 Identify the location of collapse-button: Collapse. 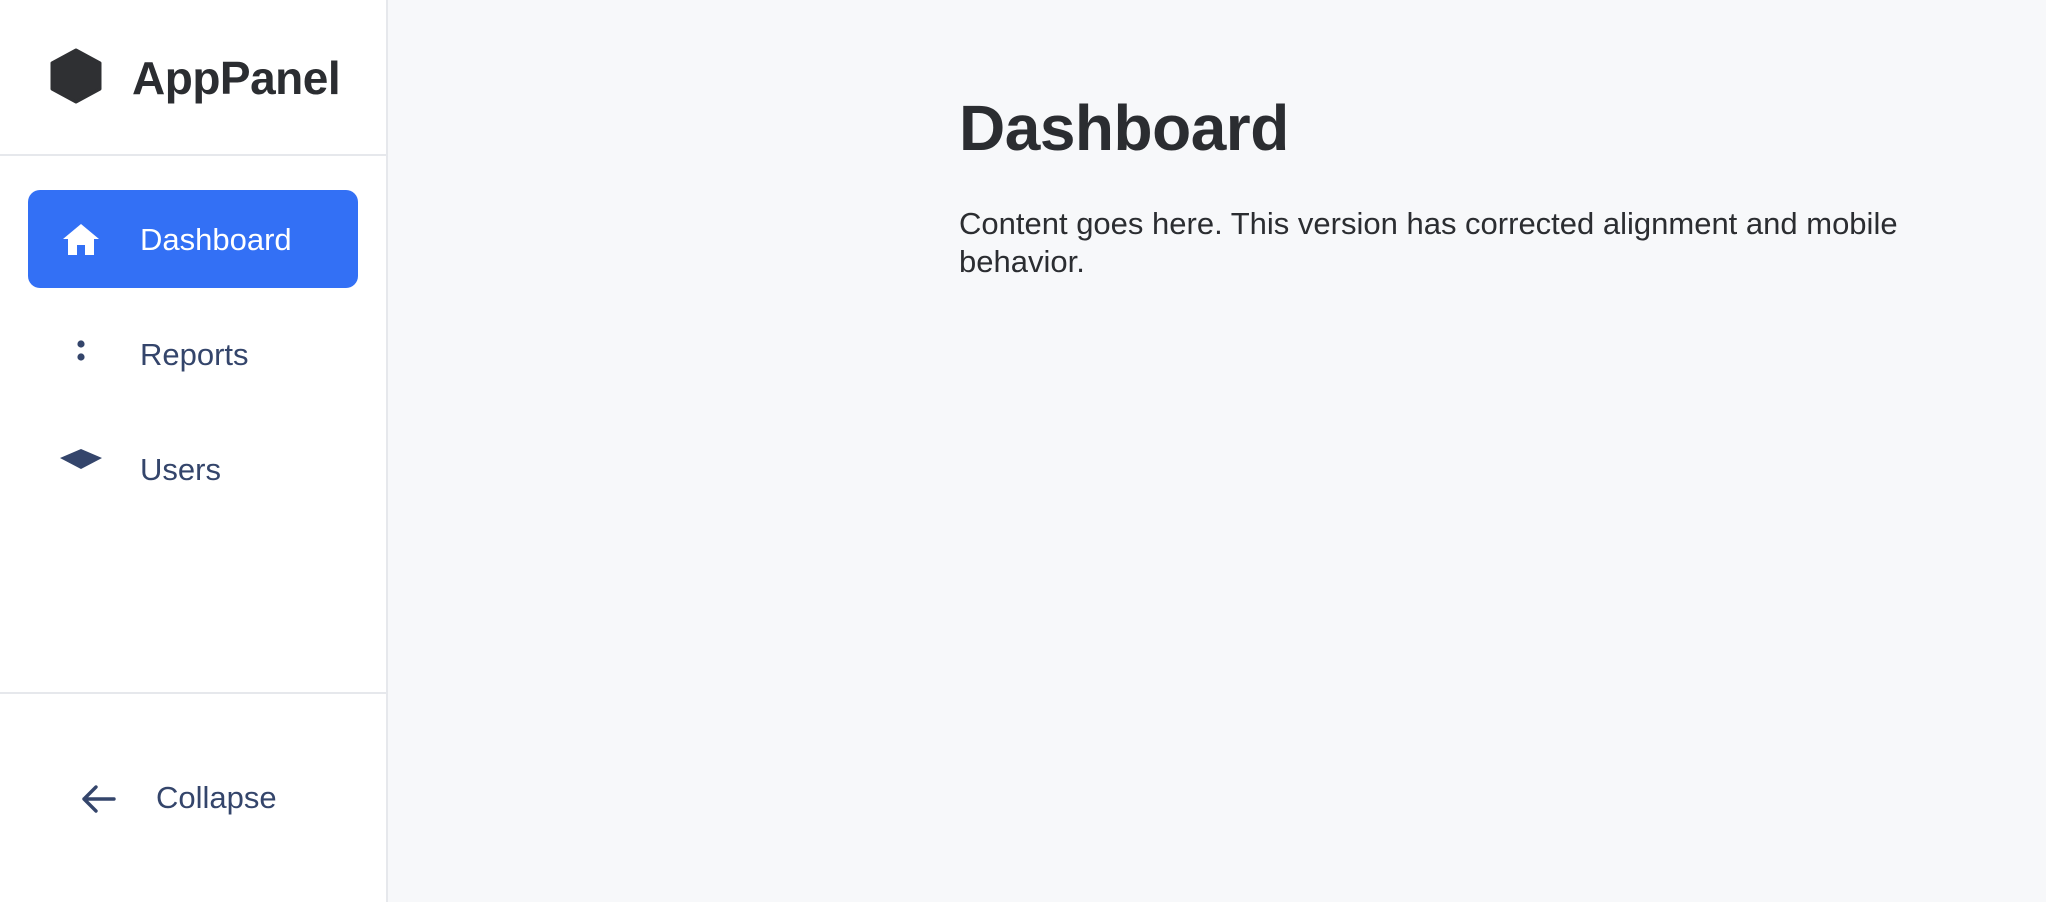
(203, 798).